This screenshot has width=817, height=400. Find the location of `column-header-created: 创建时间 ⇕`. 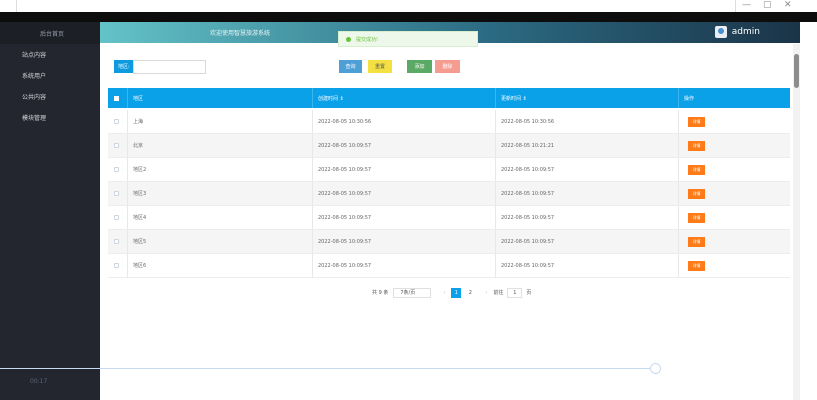

column-header-created: 创建时间 ⇕ is located at coordinates (331, 98).